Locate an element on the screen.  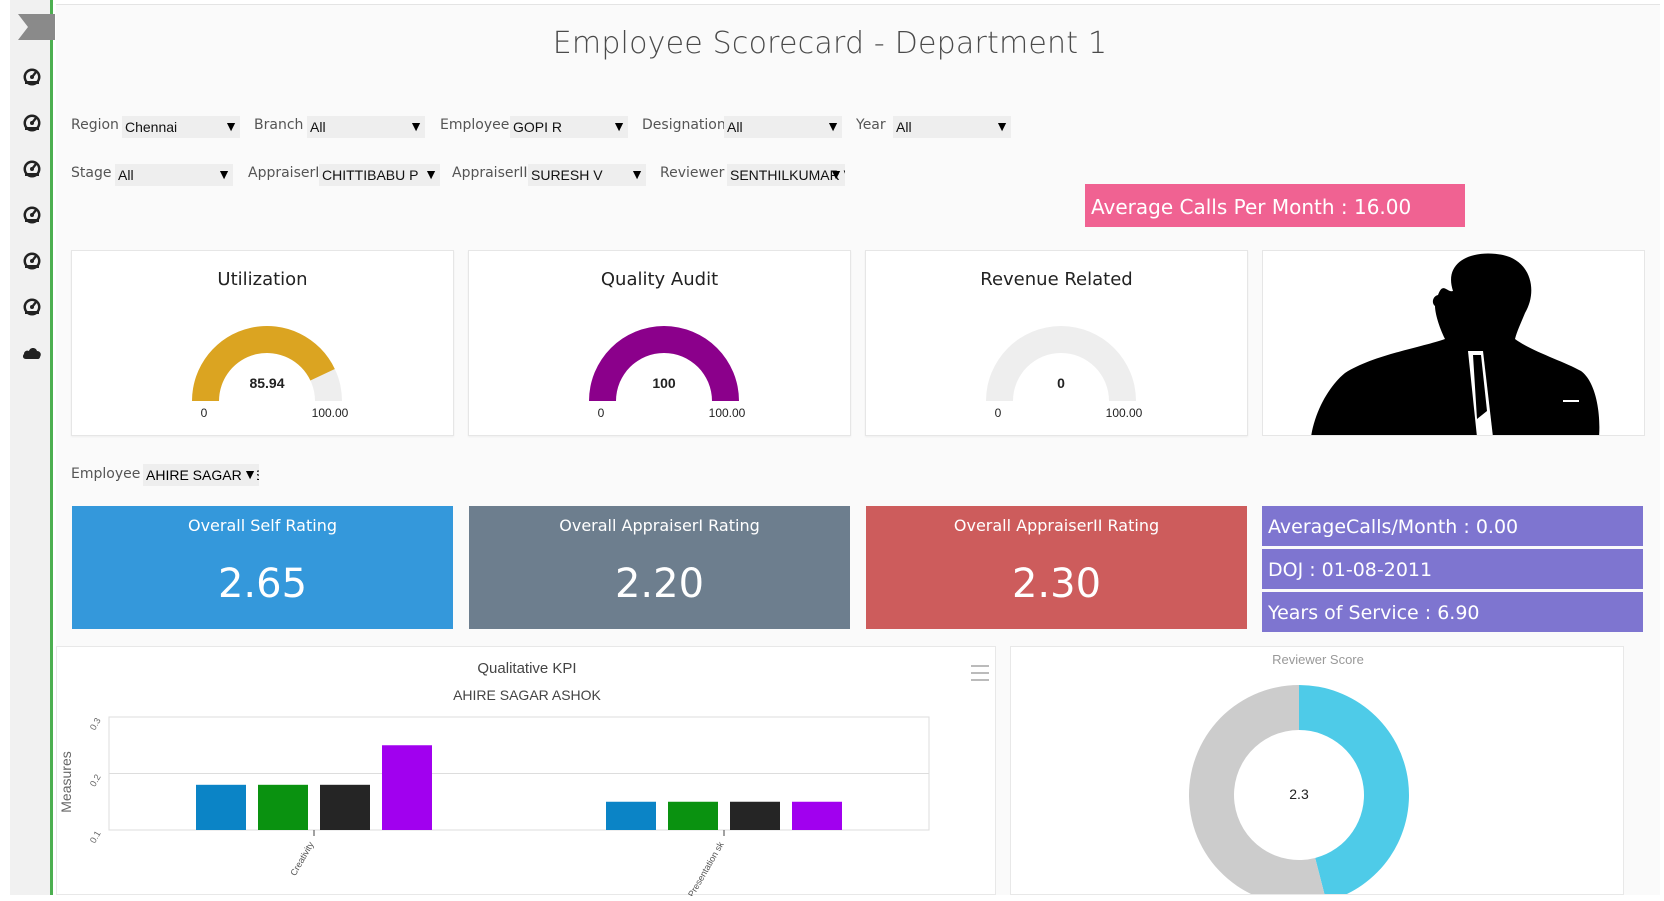
reviewer-select: SENTHILKUMAR V ▼ is located at coordinates (786, 175).